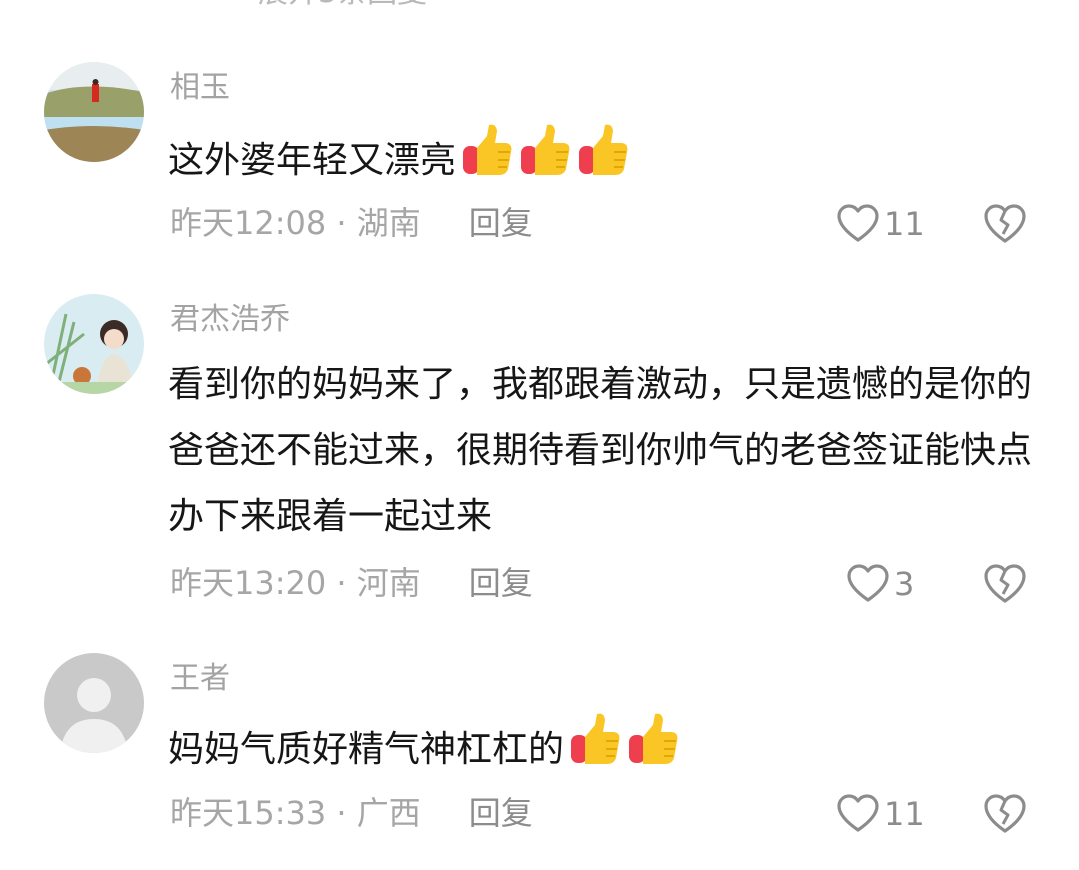 Image resolution: width=1079 pixels, height=870 pixels. I want to click on comment-text: 这外婆年轻又漂亮, so click(608, 158).